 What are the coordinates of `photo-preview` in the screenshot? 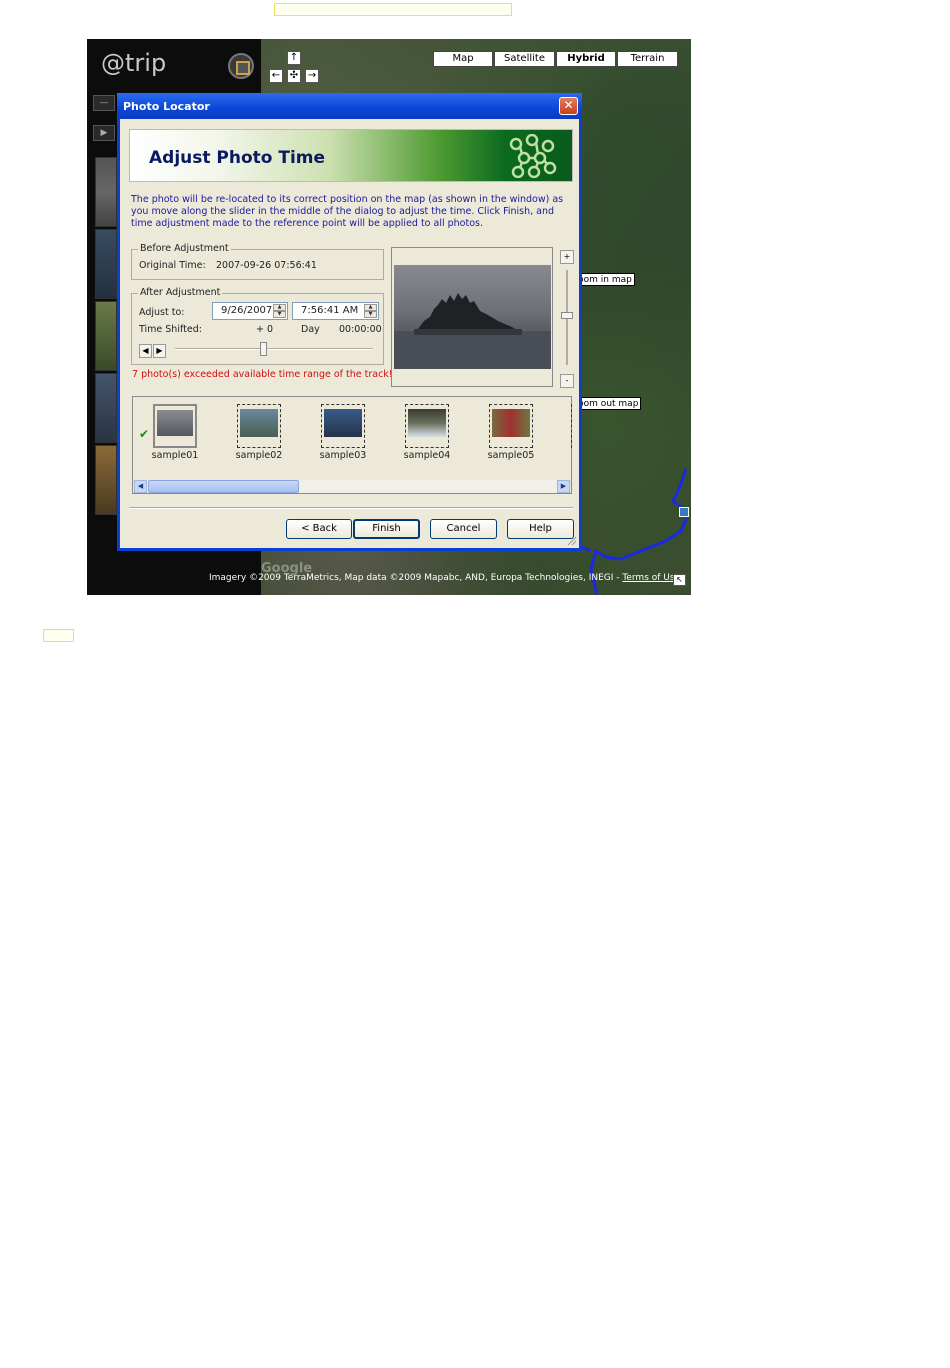 It's located at (472, 317).